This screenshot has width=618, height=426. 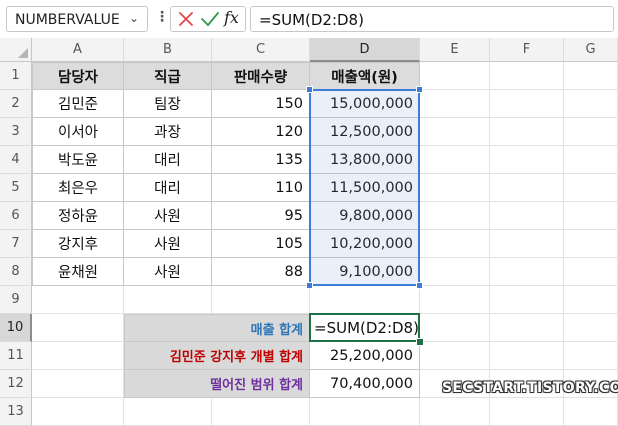 What do you see at coordinates (455, 50) in the screenshot?
I see `column-header-e: E` at bounding box center [455, 50].